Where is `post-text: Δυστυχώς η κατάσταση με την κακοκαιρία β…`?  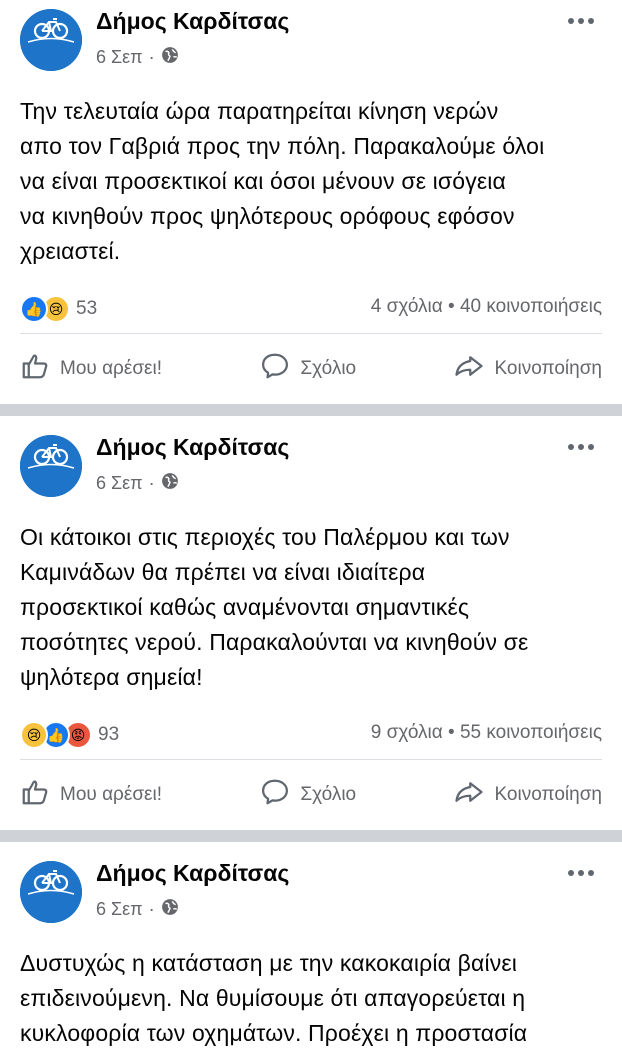
post-text: Δυστυχώς η κατάσταση με την κακοκαιρία β… is located at coordinates (311, 992).